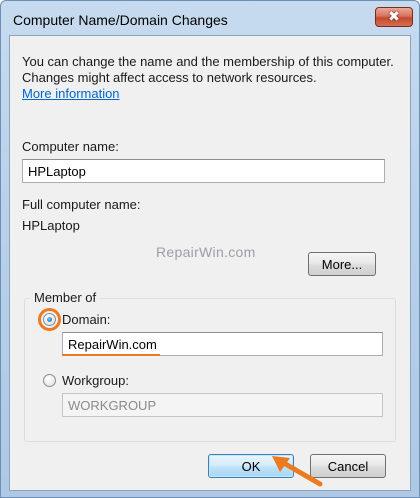 The image size is (420, 498). Describe the element at coordinates (120, 20) in the screenshot. I see `window-title: Computer Name/Domain Changes` at that location.